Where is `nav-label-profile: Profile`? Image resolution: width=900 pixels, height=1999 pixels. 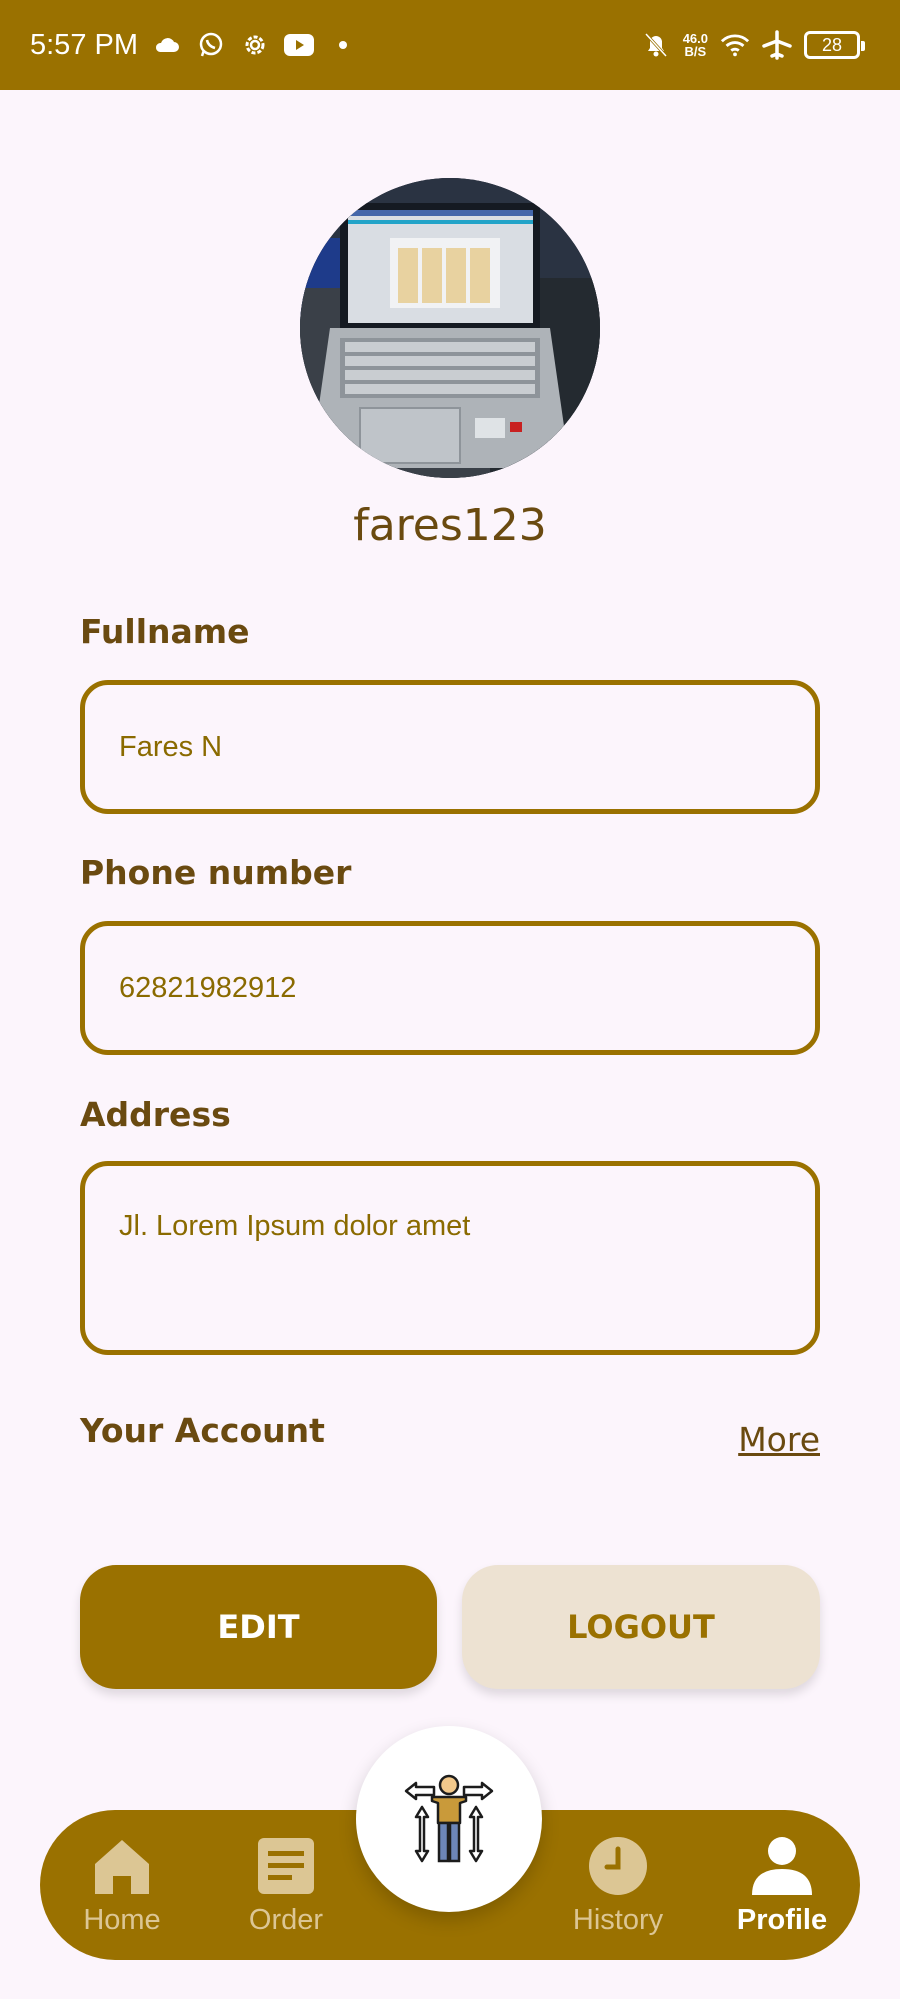 nav-label-profile: Profile is located at coordinates (782, 1919).